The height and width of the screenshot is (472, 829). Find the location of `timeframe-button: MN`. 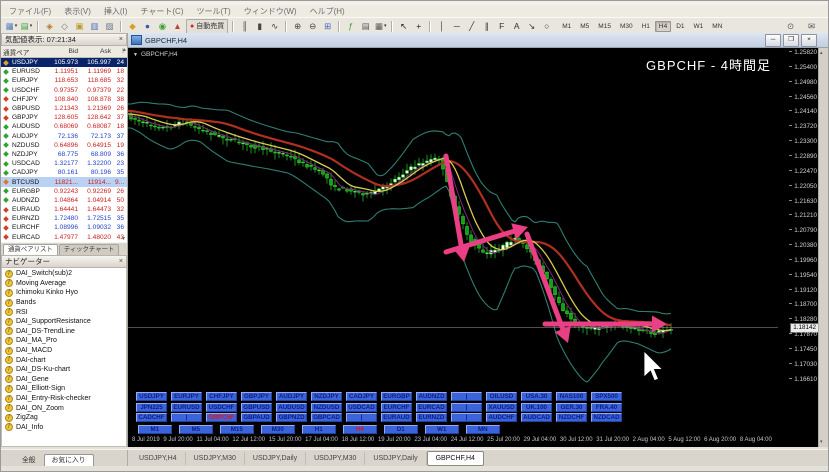

timeframe-button: MN is located at coordinates (483, 429).